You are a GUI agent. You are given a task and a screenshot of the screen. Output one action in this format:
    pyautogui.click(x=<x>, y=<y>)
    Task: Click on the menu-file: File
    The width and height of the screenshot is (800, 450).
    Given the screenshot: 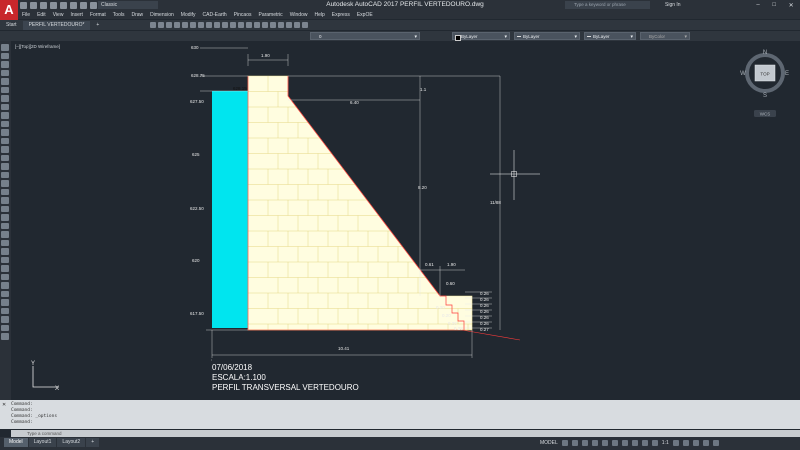 What is the action you would take?
    pyautogui.click(x=26, y=15)
    